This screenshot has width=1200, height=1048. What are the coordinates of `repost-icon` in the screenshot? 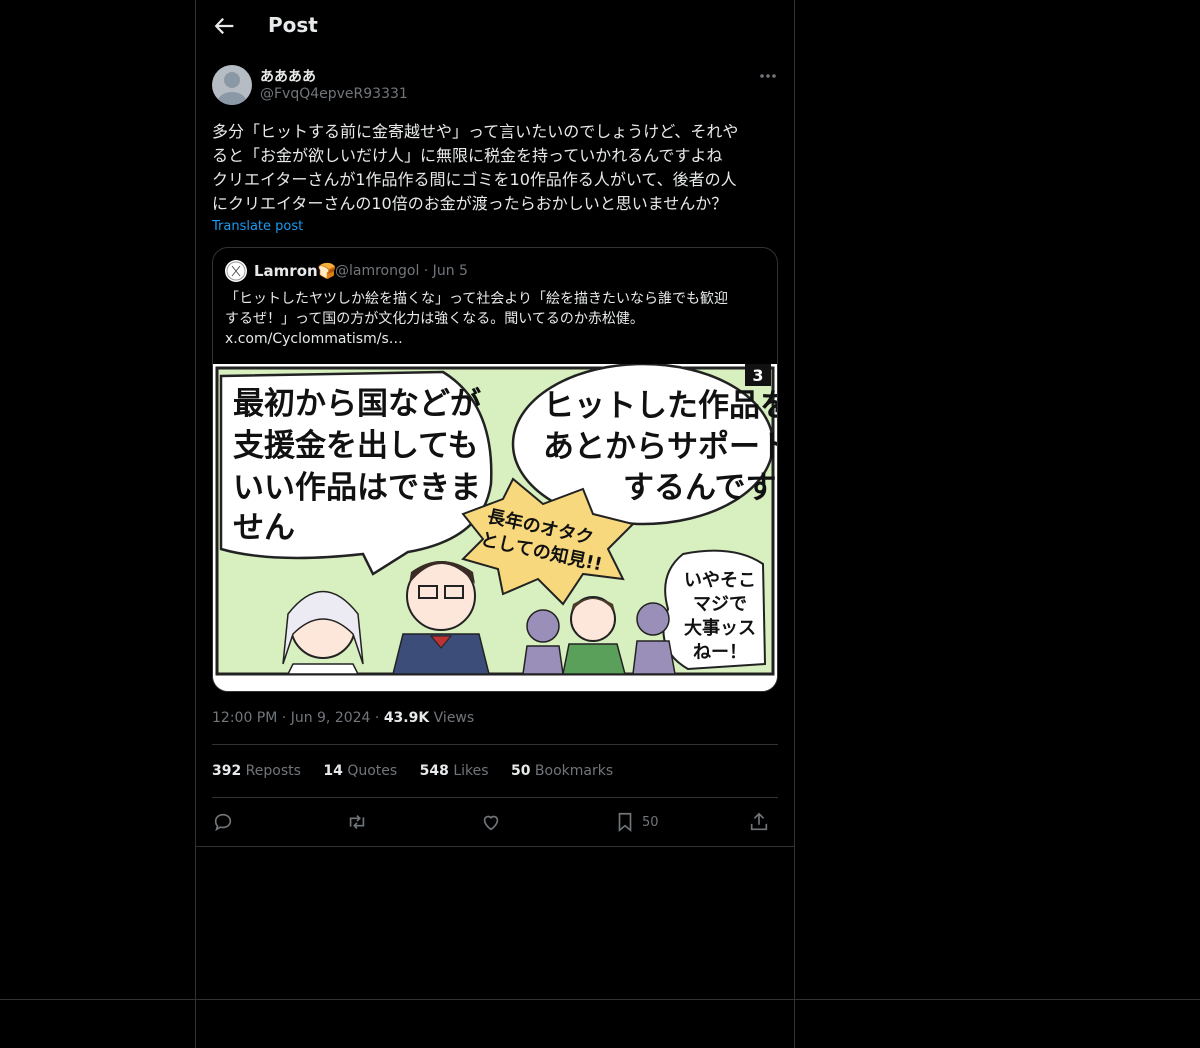 It's located at (357, 822).